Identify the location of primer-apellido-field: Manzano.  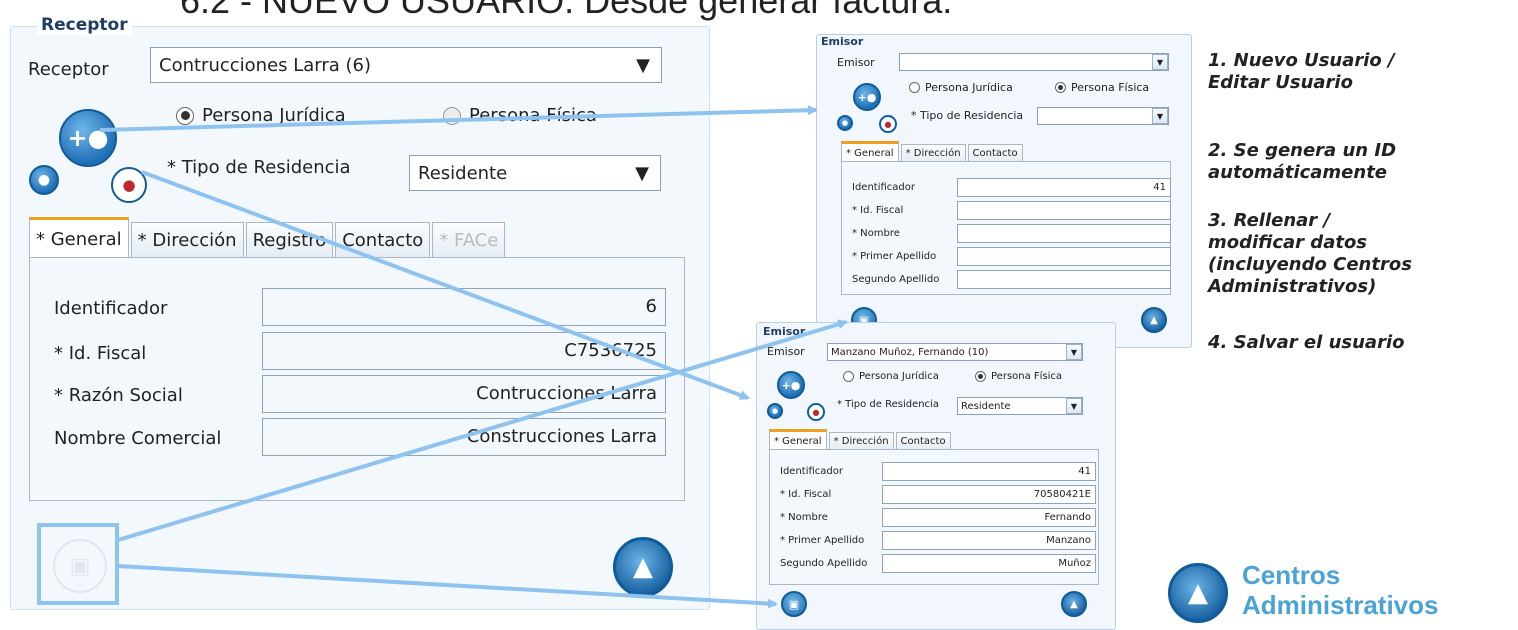
(989, 540).